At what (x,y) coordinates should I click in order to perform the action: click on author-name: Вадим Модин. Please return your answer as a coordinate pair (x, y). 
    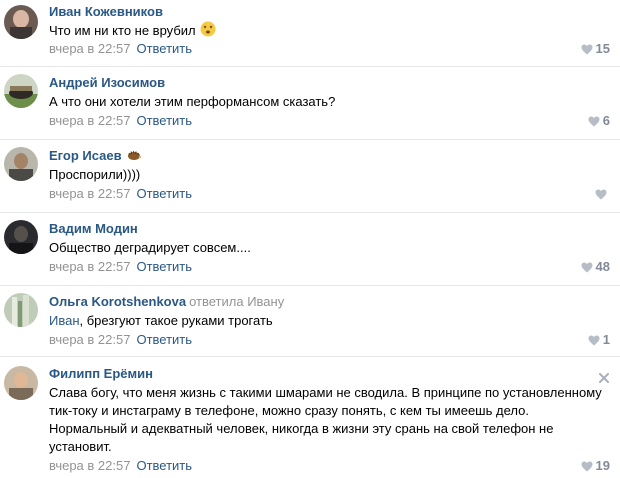
    Looking at the image, I should click on (93, 228).